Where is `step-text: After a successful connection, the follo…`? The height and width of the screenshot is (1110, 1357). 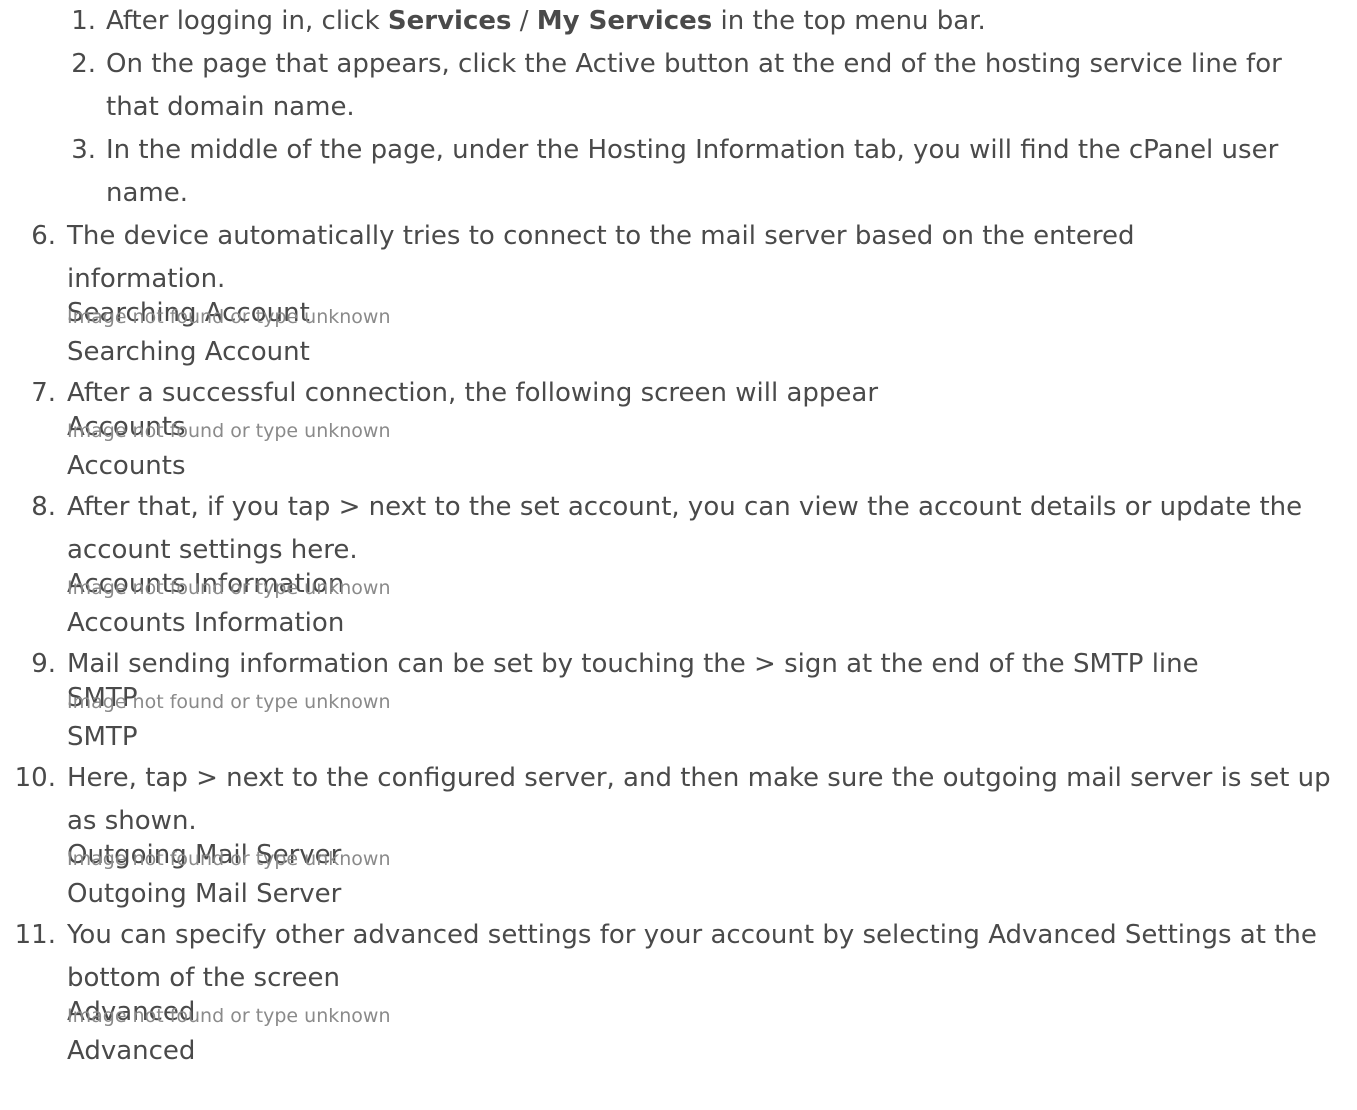 step-text: After a successful connection, the follo… is located at coordinates (473, 393).